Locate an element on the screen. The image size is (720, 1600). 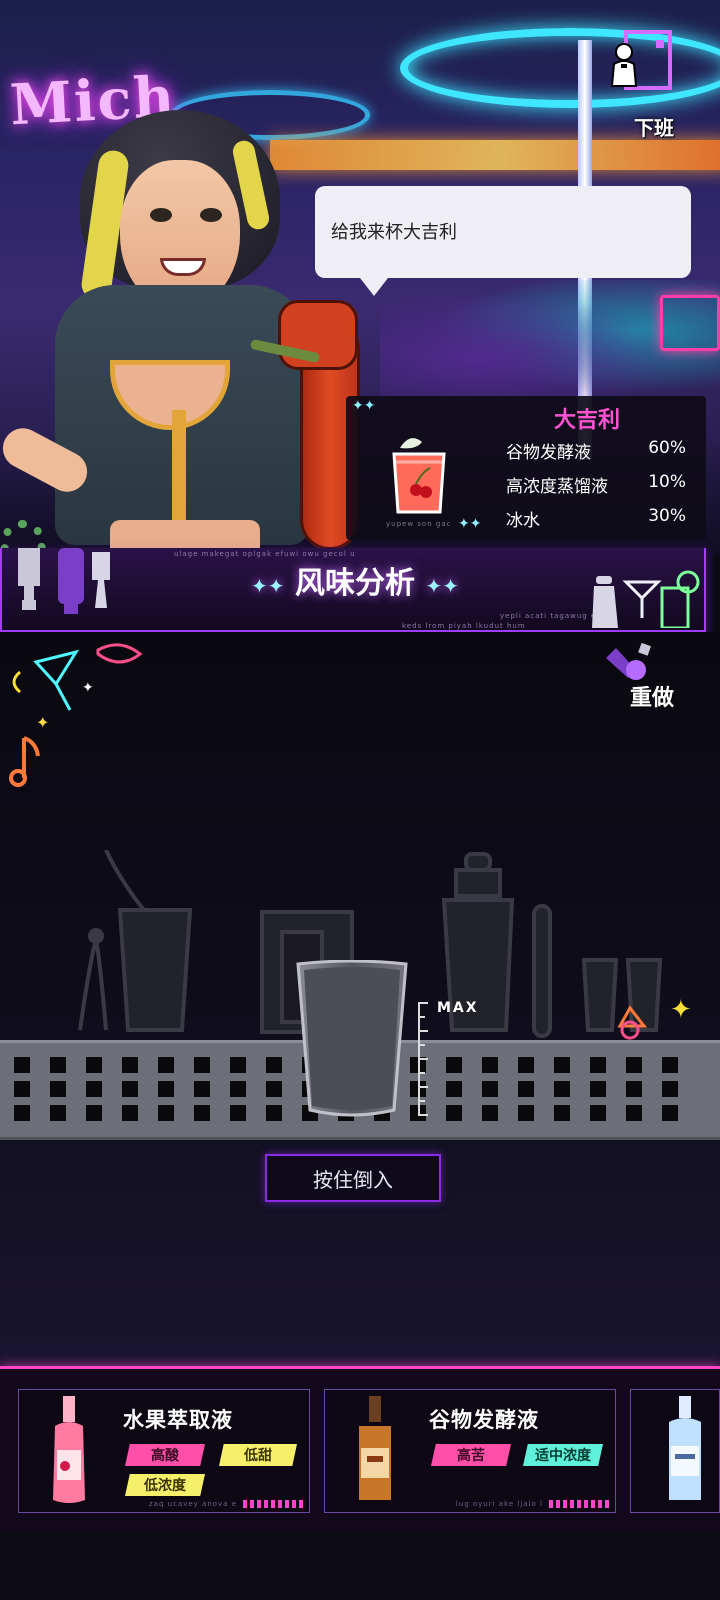
mixing-shaker-cup is located at coordinates (352, 1039).